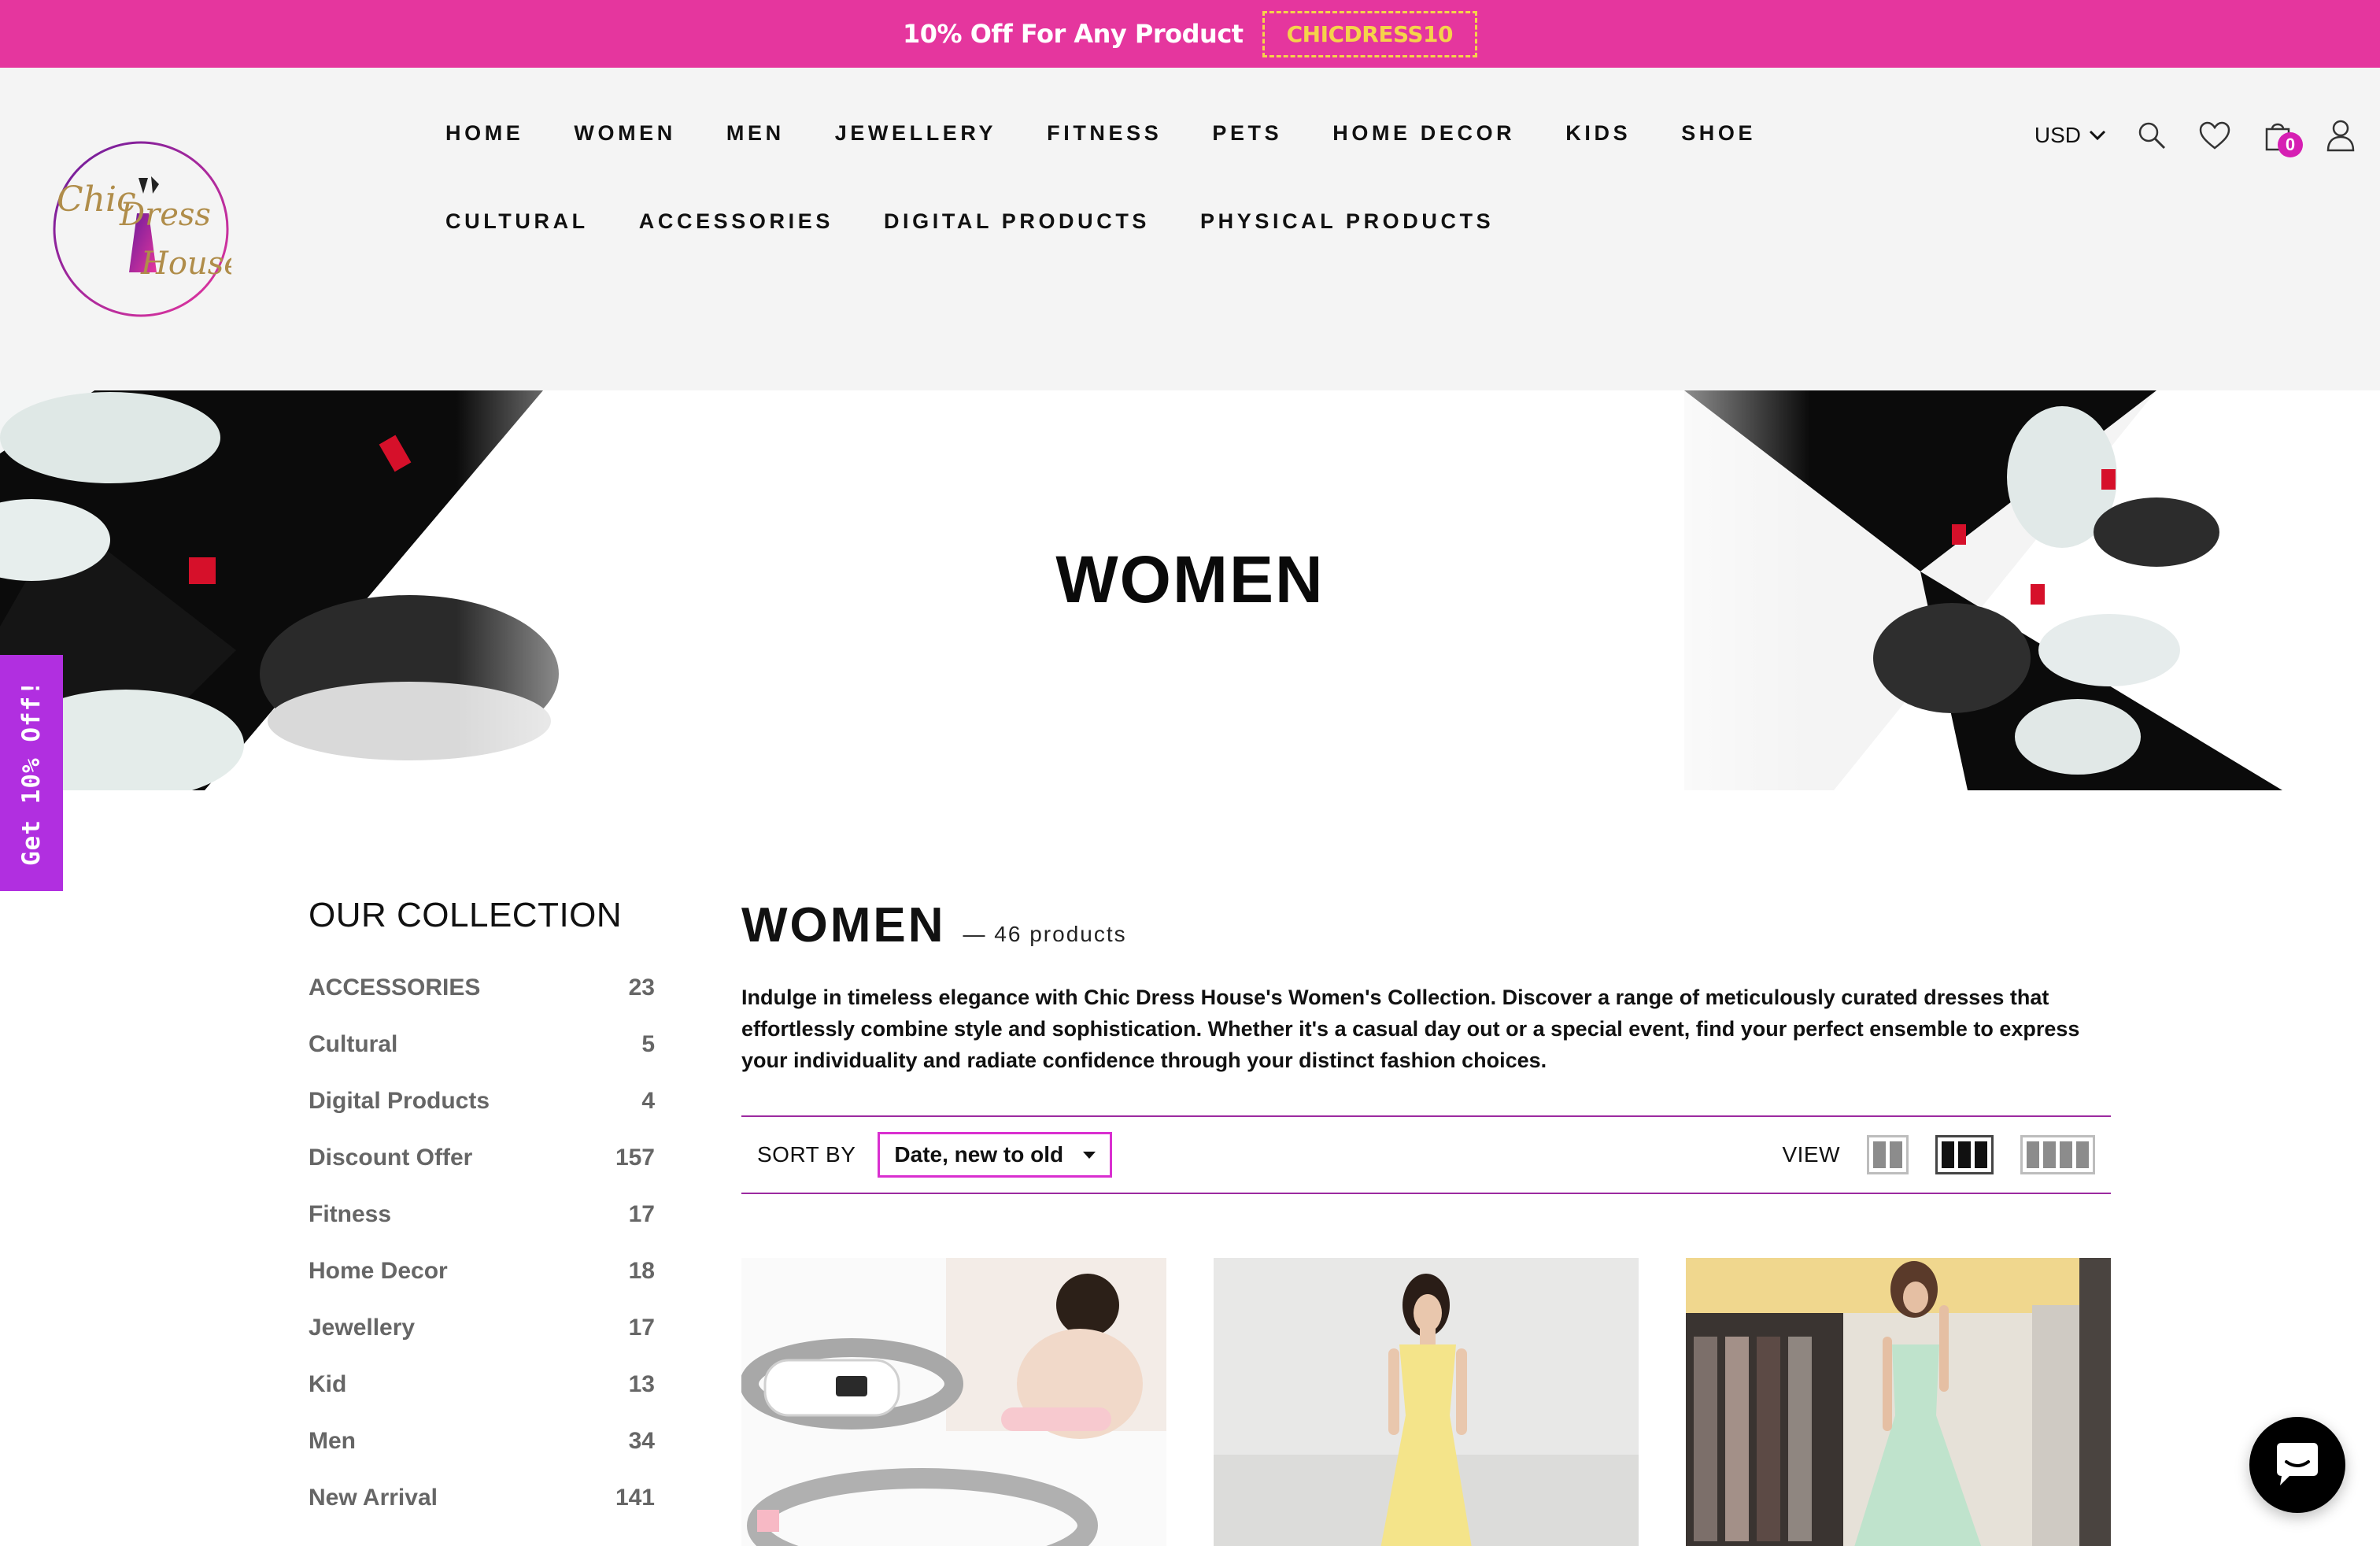 This screenshot has width=2380, height=1546. Describe the element at coordinates (350, 1214) in the screenshot. I see `collection-label: Fitness` at that location.